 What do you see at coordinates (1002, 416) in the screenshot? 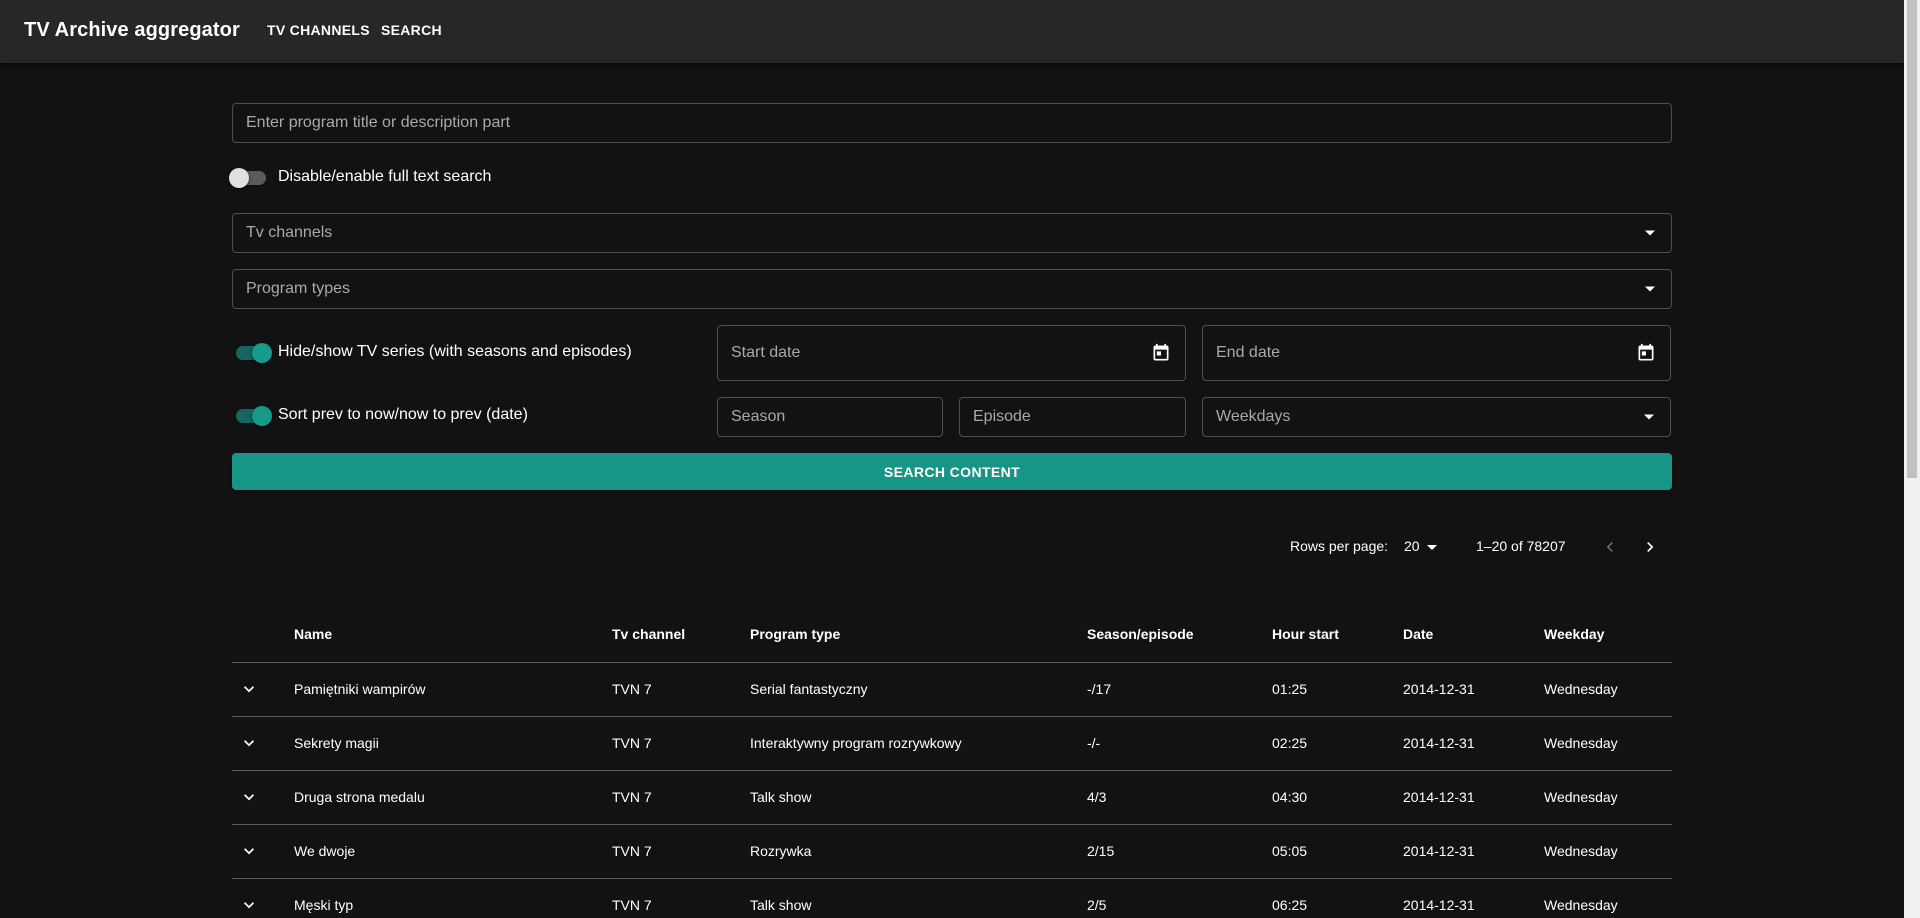
I see `episode-placeholder: Episode` at bounding box center [1002, 416].